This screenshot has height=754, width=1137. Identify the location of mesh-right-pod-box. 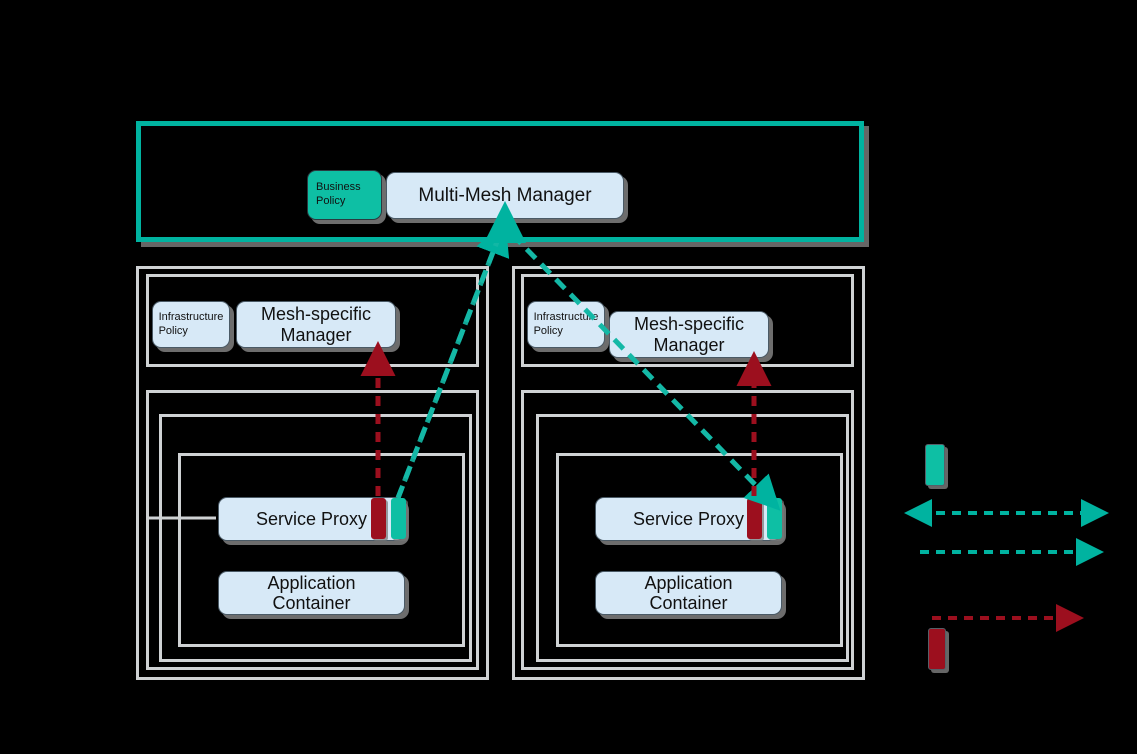
(699, 550).